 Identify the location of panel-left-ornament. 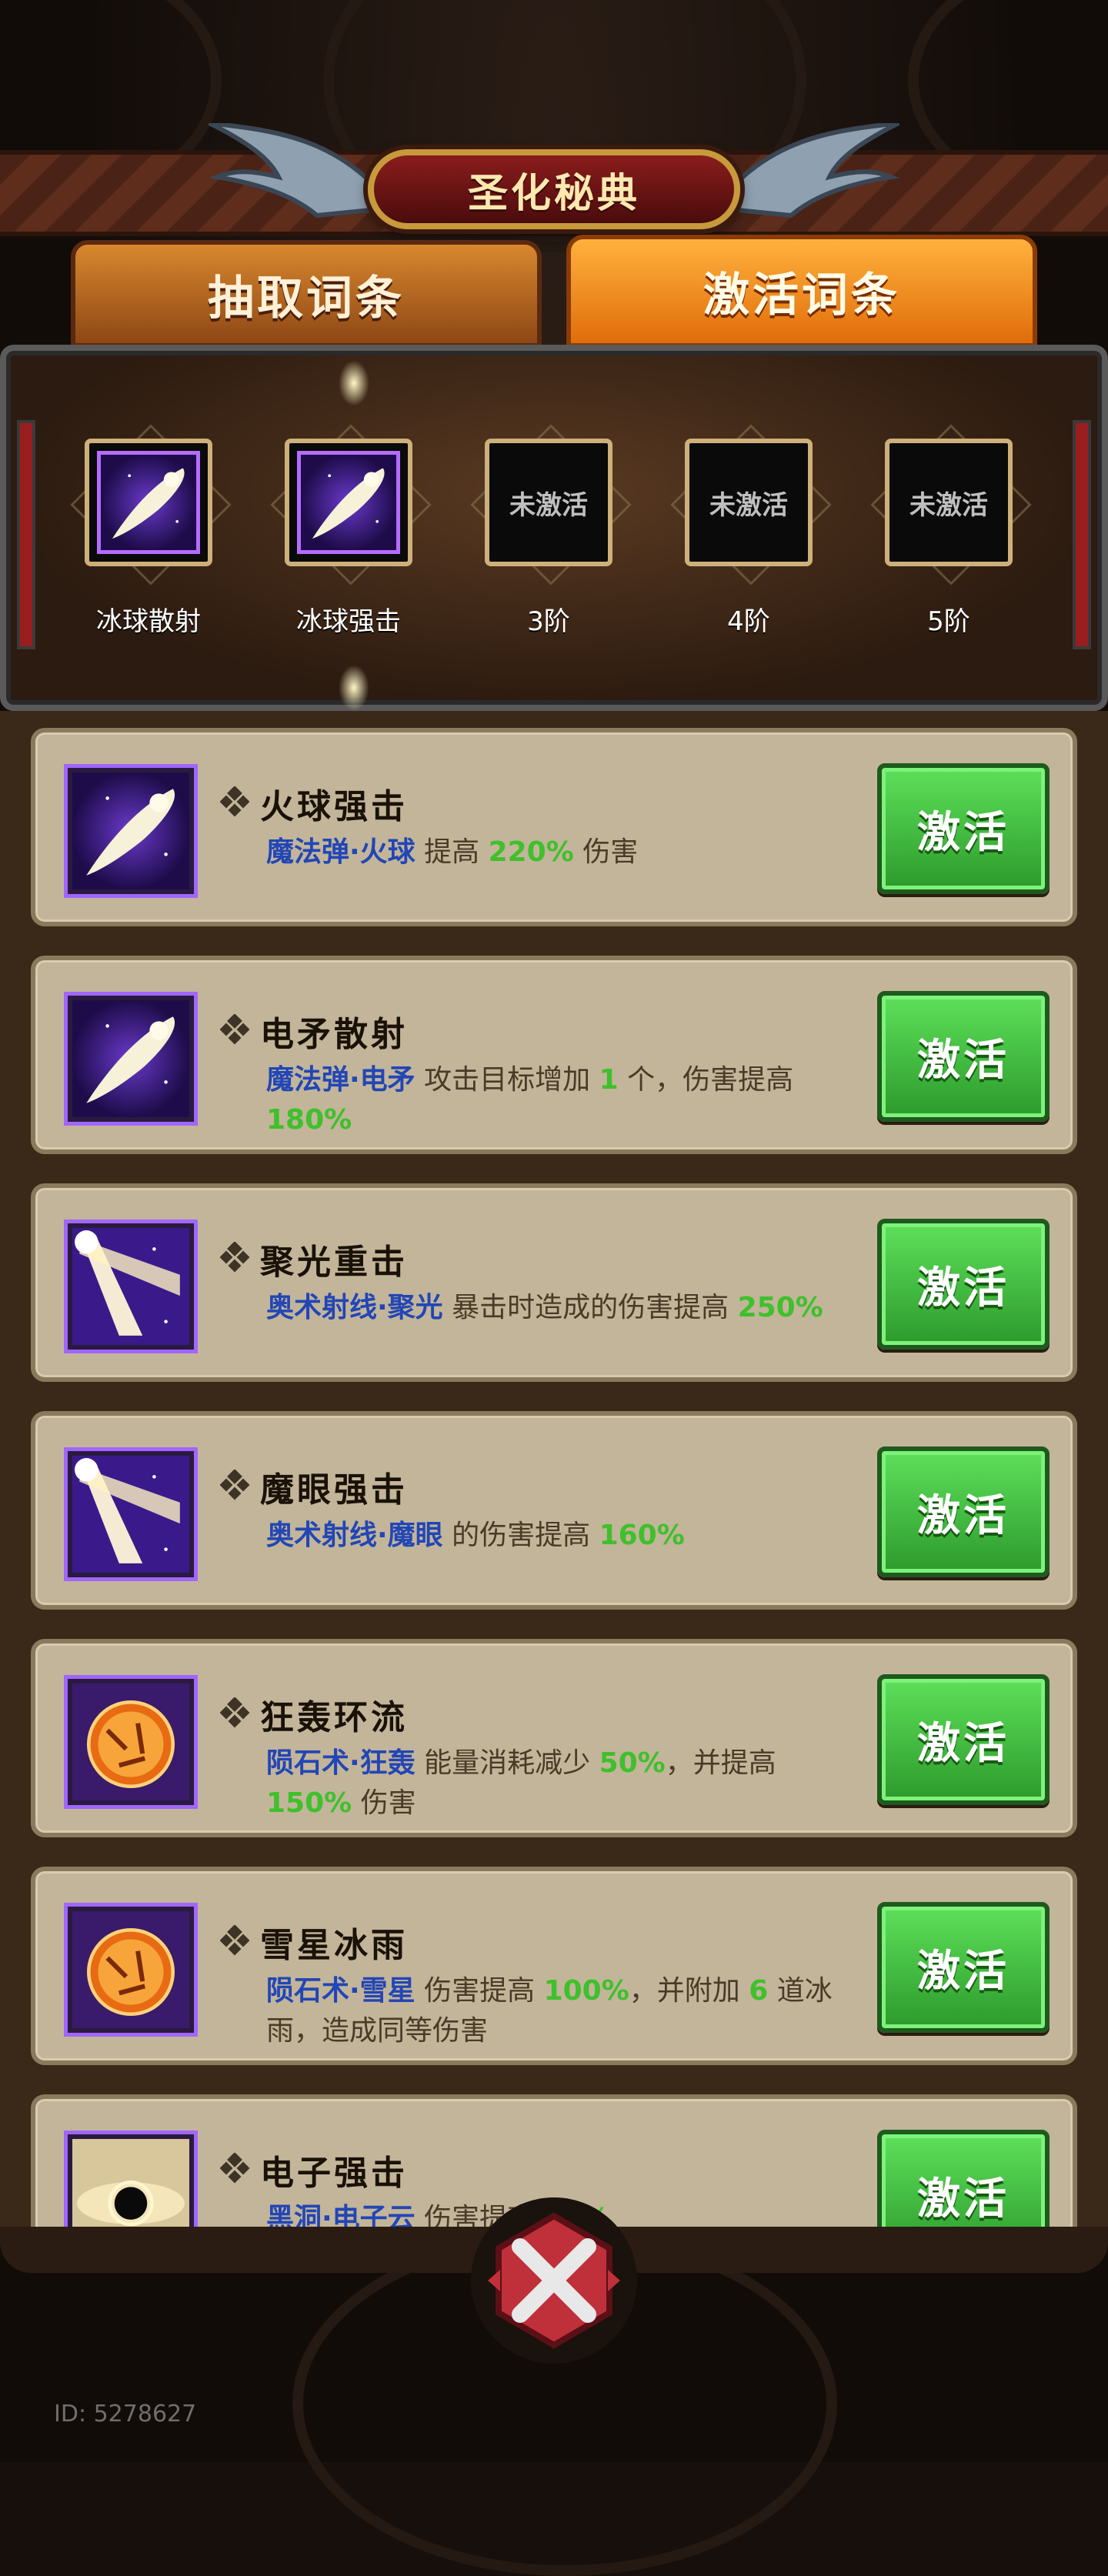
(26, 534).